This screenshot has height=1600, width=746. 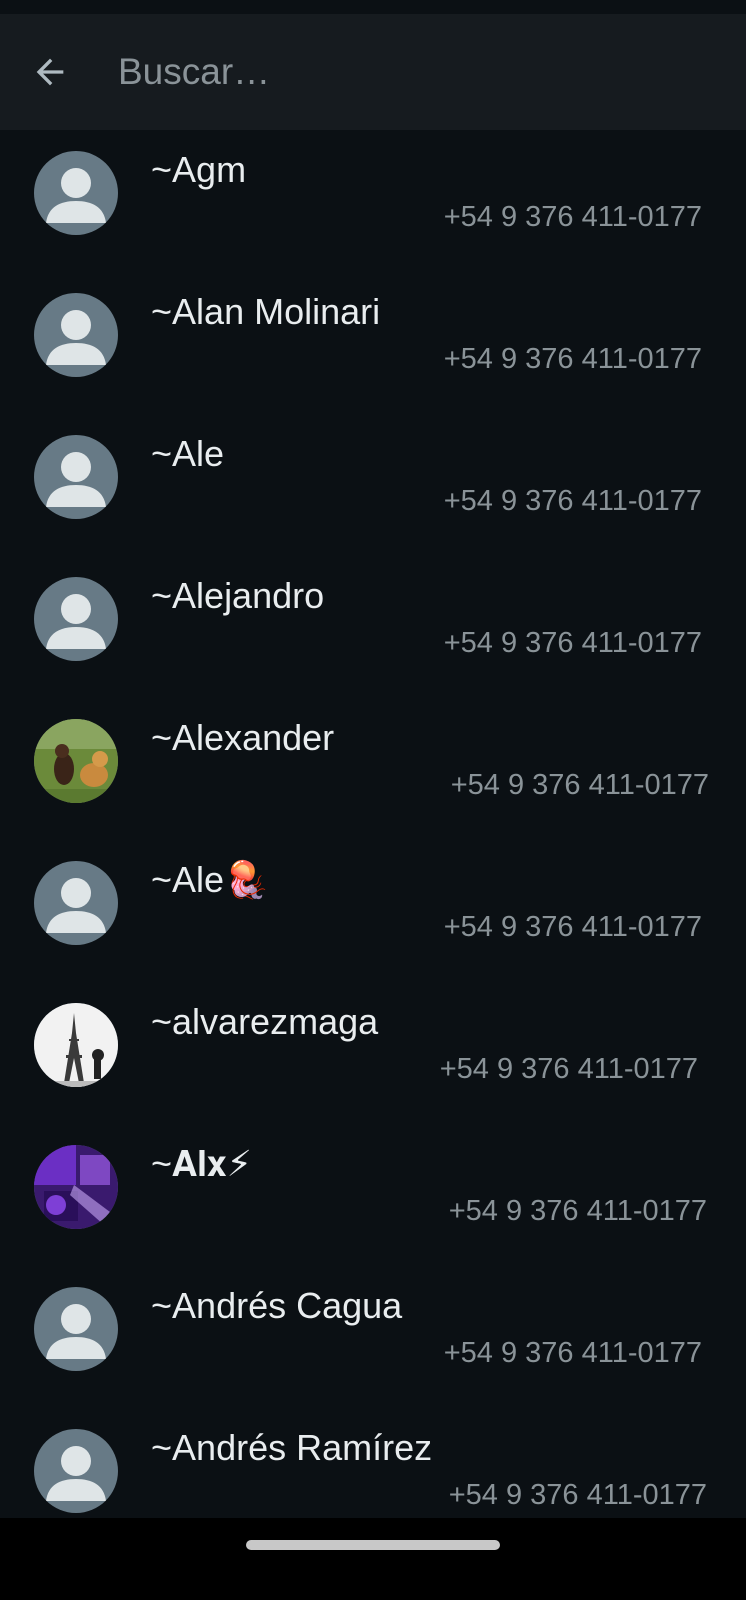 I want to click on home-indicator, so click(x=373, y=1545).